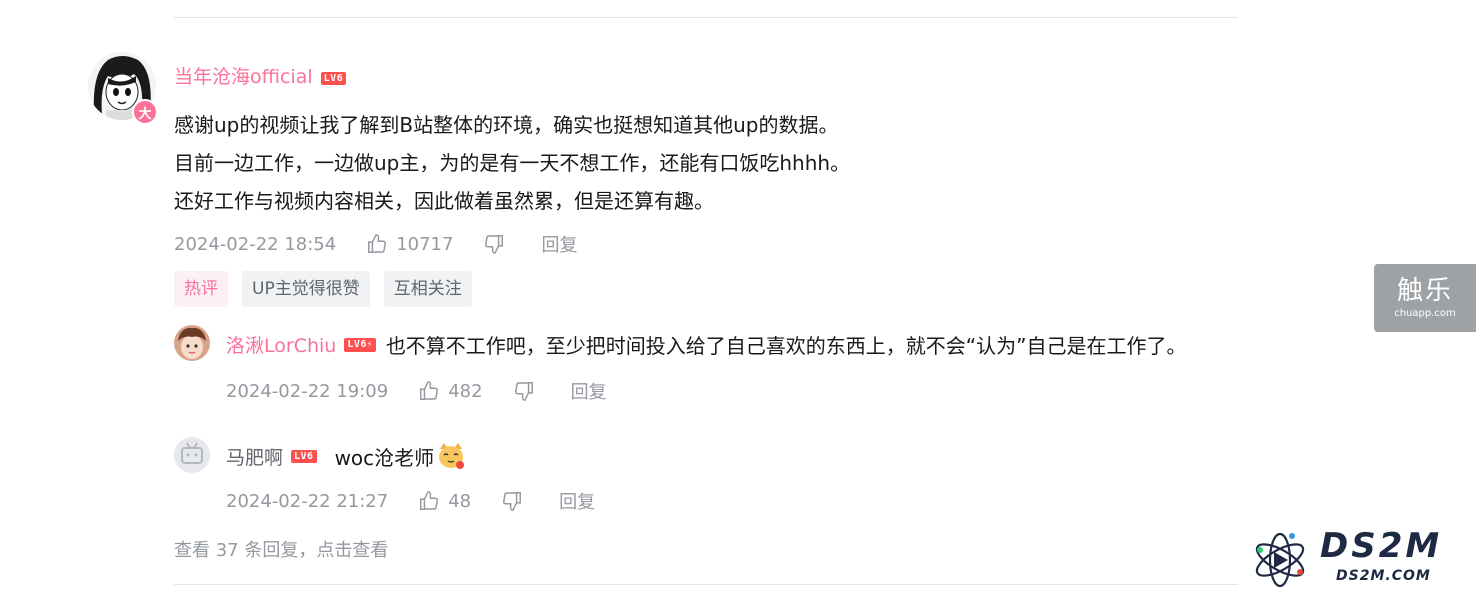 Image resolution: width=1476 pixels, height=596 pixels. I want to click on like-button: 482, so click(450, 391).